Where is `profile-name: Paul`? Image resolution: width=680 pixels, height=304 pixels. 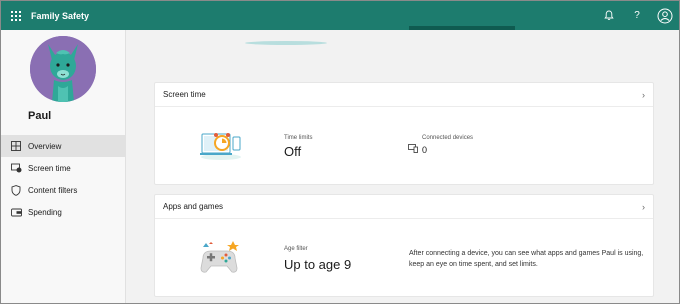
profile-name: Paul is located at coordinates (40, 116).